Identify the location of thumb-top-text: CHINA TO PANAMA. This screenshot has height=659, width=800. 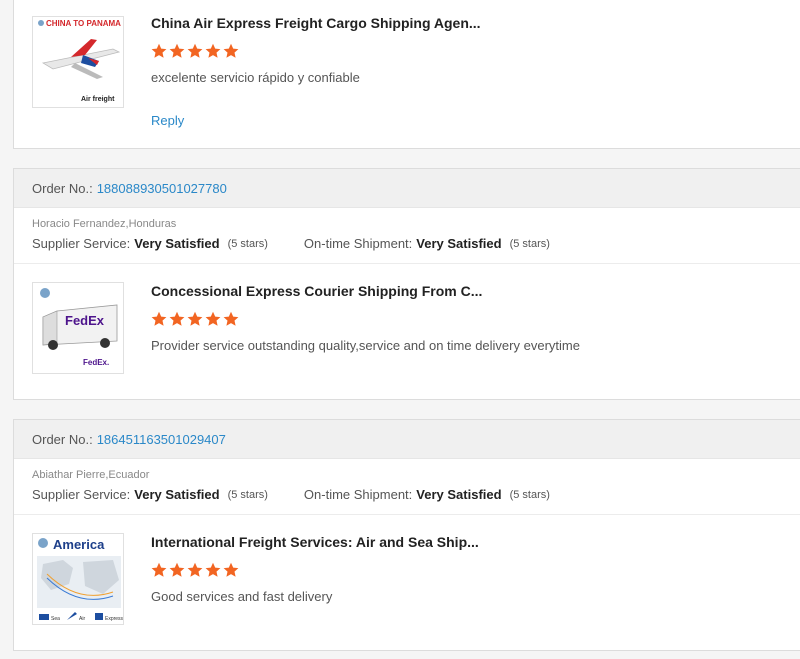
(83, 23).